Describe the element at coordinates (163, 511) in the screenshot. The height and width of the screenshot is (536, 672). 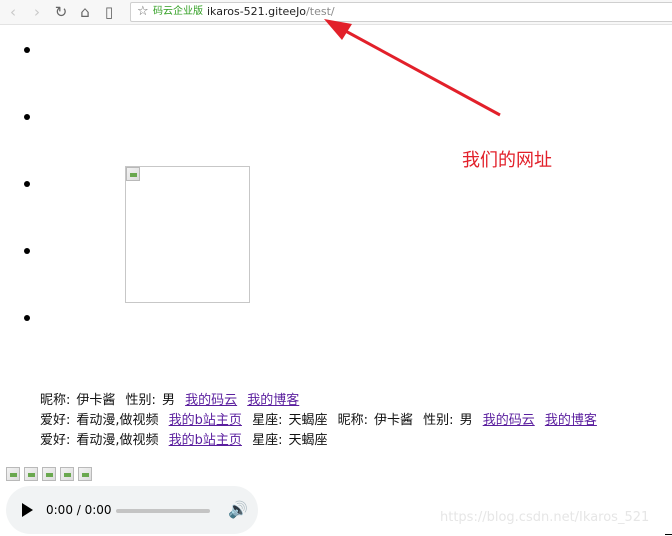
I see `audio-progress-bar` at that location.